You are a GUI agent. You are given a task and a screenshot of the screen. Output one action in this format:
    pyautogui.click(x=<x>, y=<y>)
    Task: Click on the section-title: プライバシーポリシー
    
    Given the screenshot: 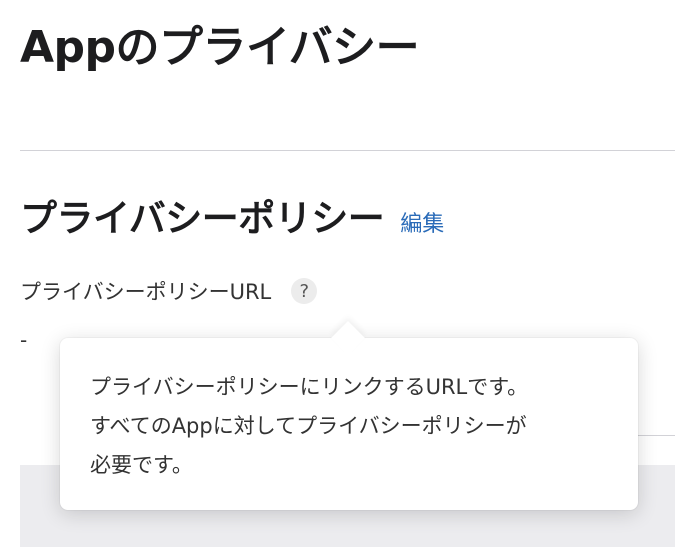 What is the action you would take?
    pyautogui.click(x=202, y=218)
    